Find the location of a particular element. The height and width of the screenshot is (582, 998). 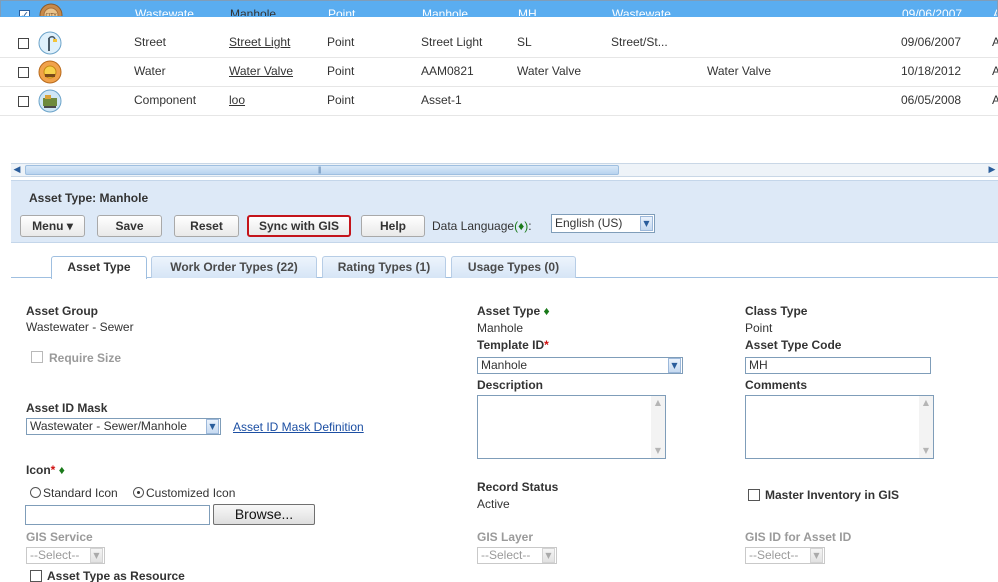

asset-type-code-input: MH is located at coordinates (838, 365).